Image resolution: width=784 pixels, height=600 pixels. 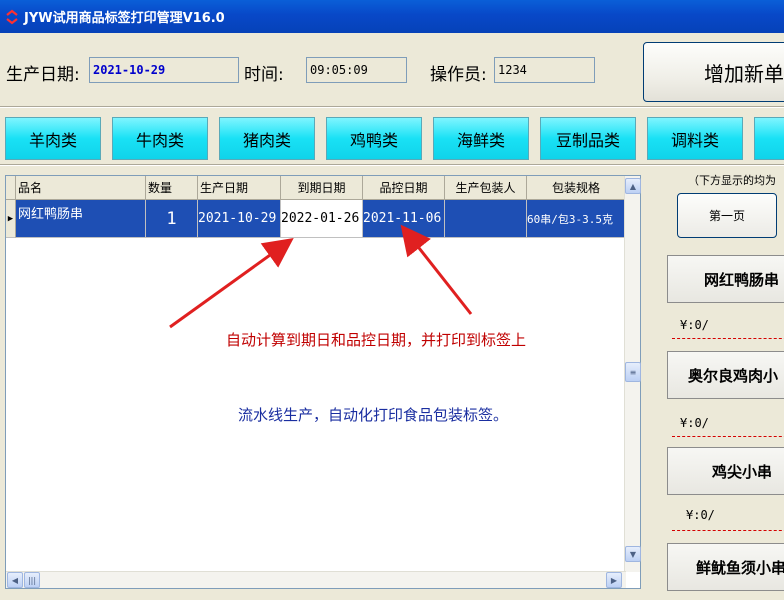 I want to click on first-page-button: 第一页, so click(x=727, y=215).